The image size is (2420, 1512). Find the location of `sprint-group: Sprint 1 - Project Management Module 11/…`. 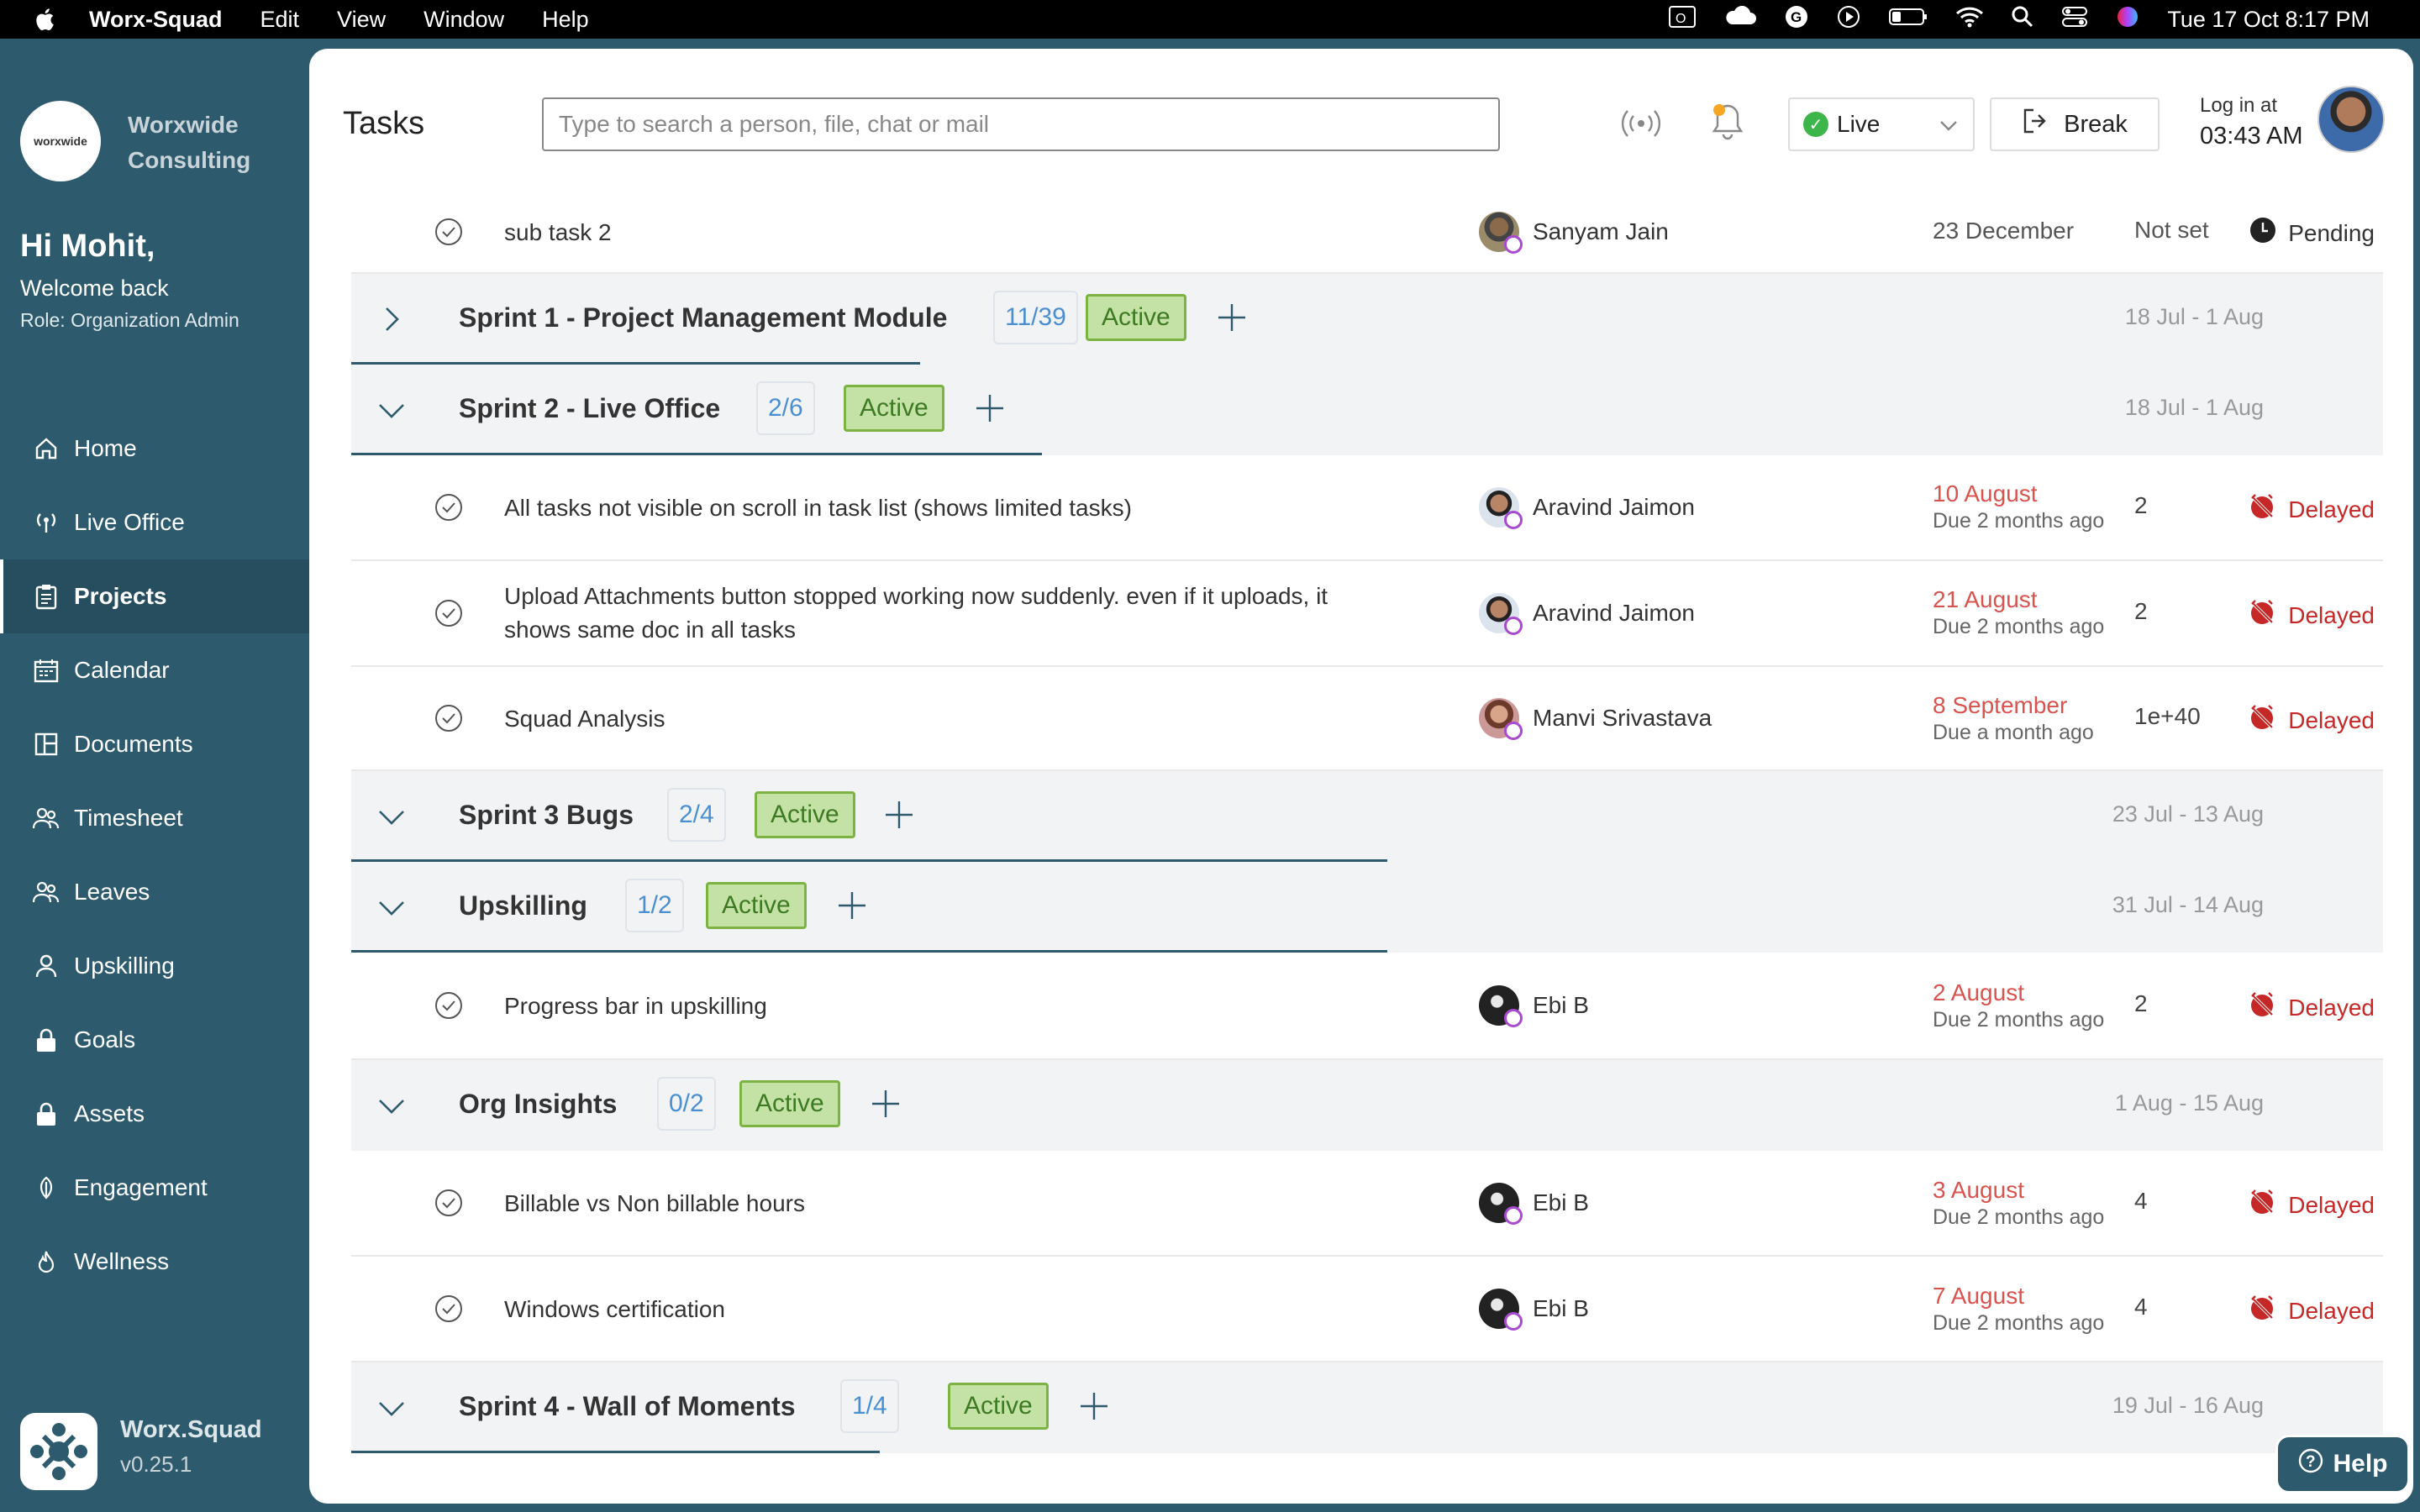

sprint-group: Sprint 1 - Project Management Module 11/… is located at coordinates (1367, 319).